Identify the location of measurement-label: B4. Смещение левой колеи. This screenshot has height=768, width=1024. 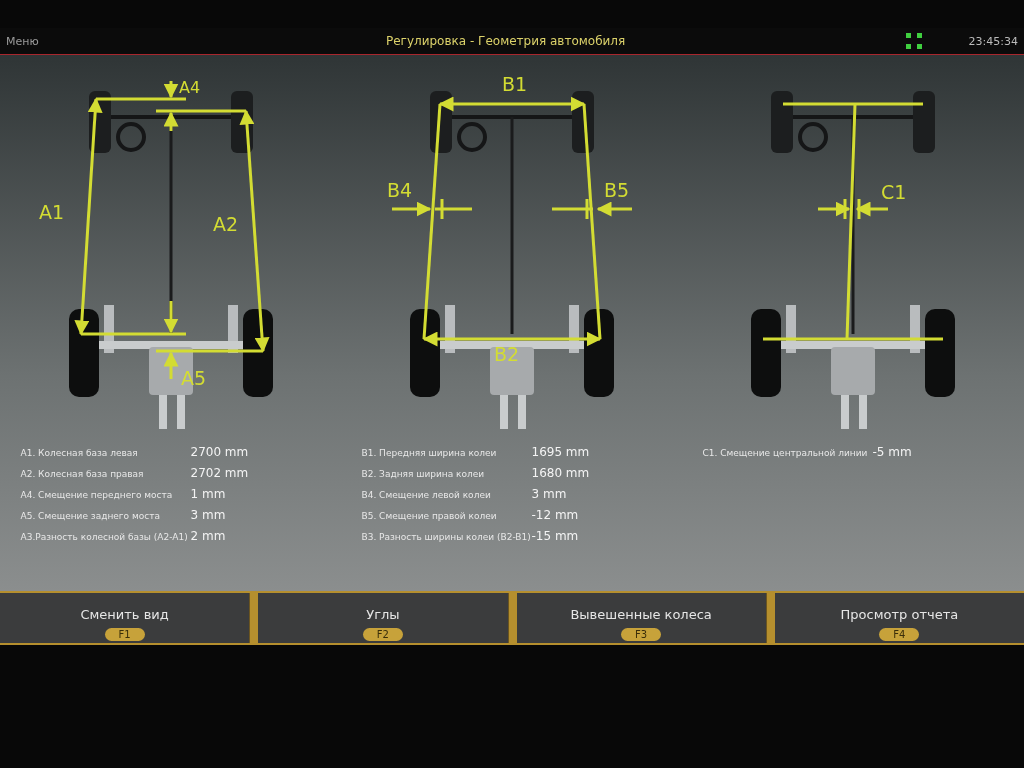
(426, 495).